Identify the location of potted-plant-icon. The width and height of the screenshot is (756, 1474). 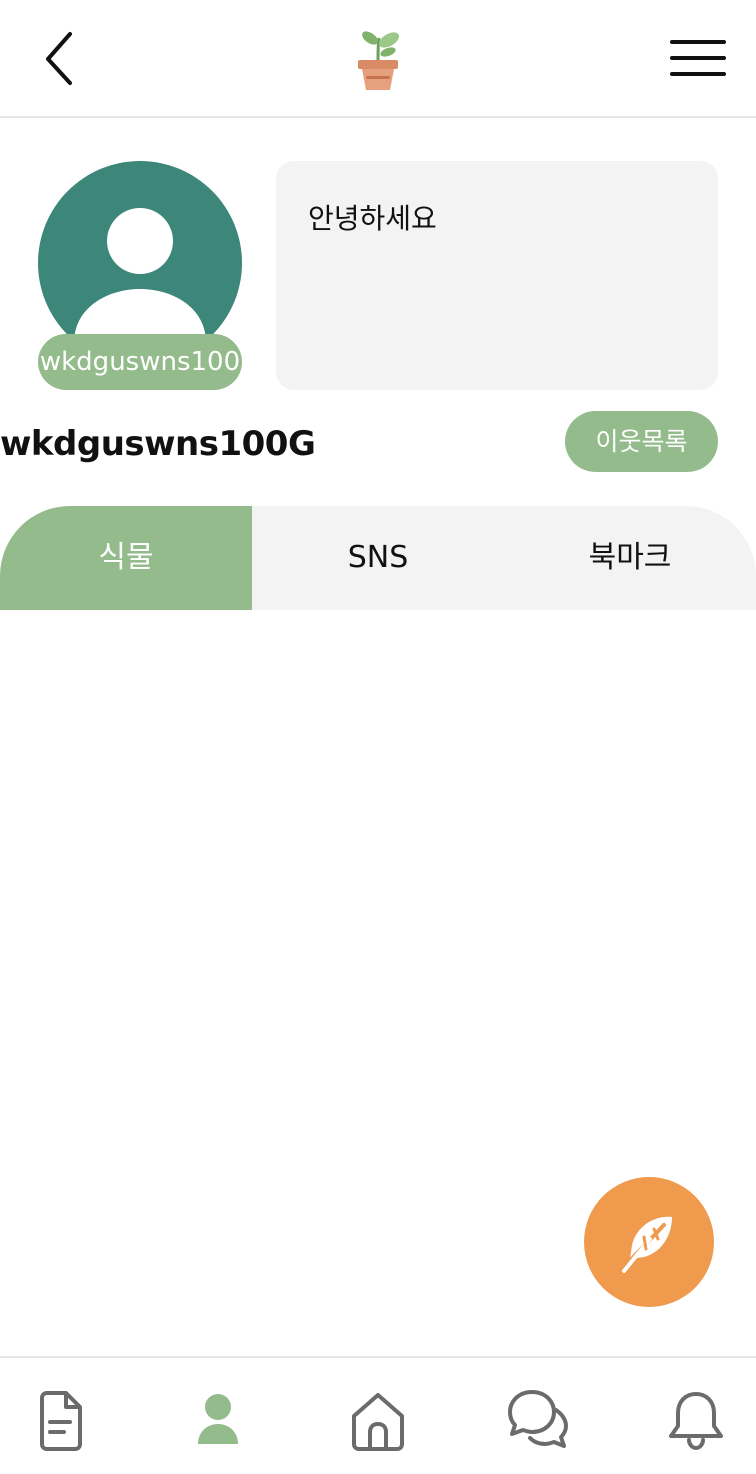
(378, 60).